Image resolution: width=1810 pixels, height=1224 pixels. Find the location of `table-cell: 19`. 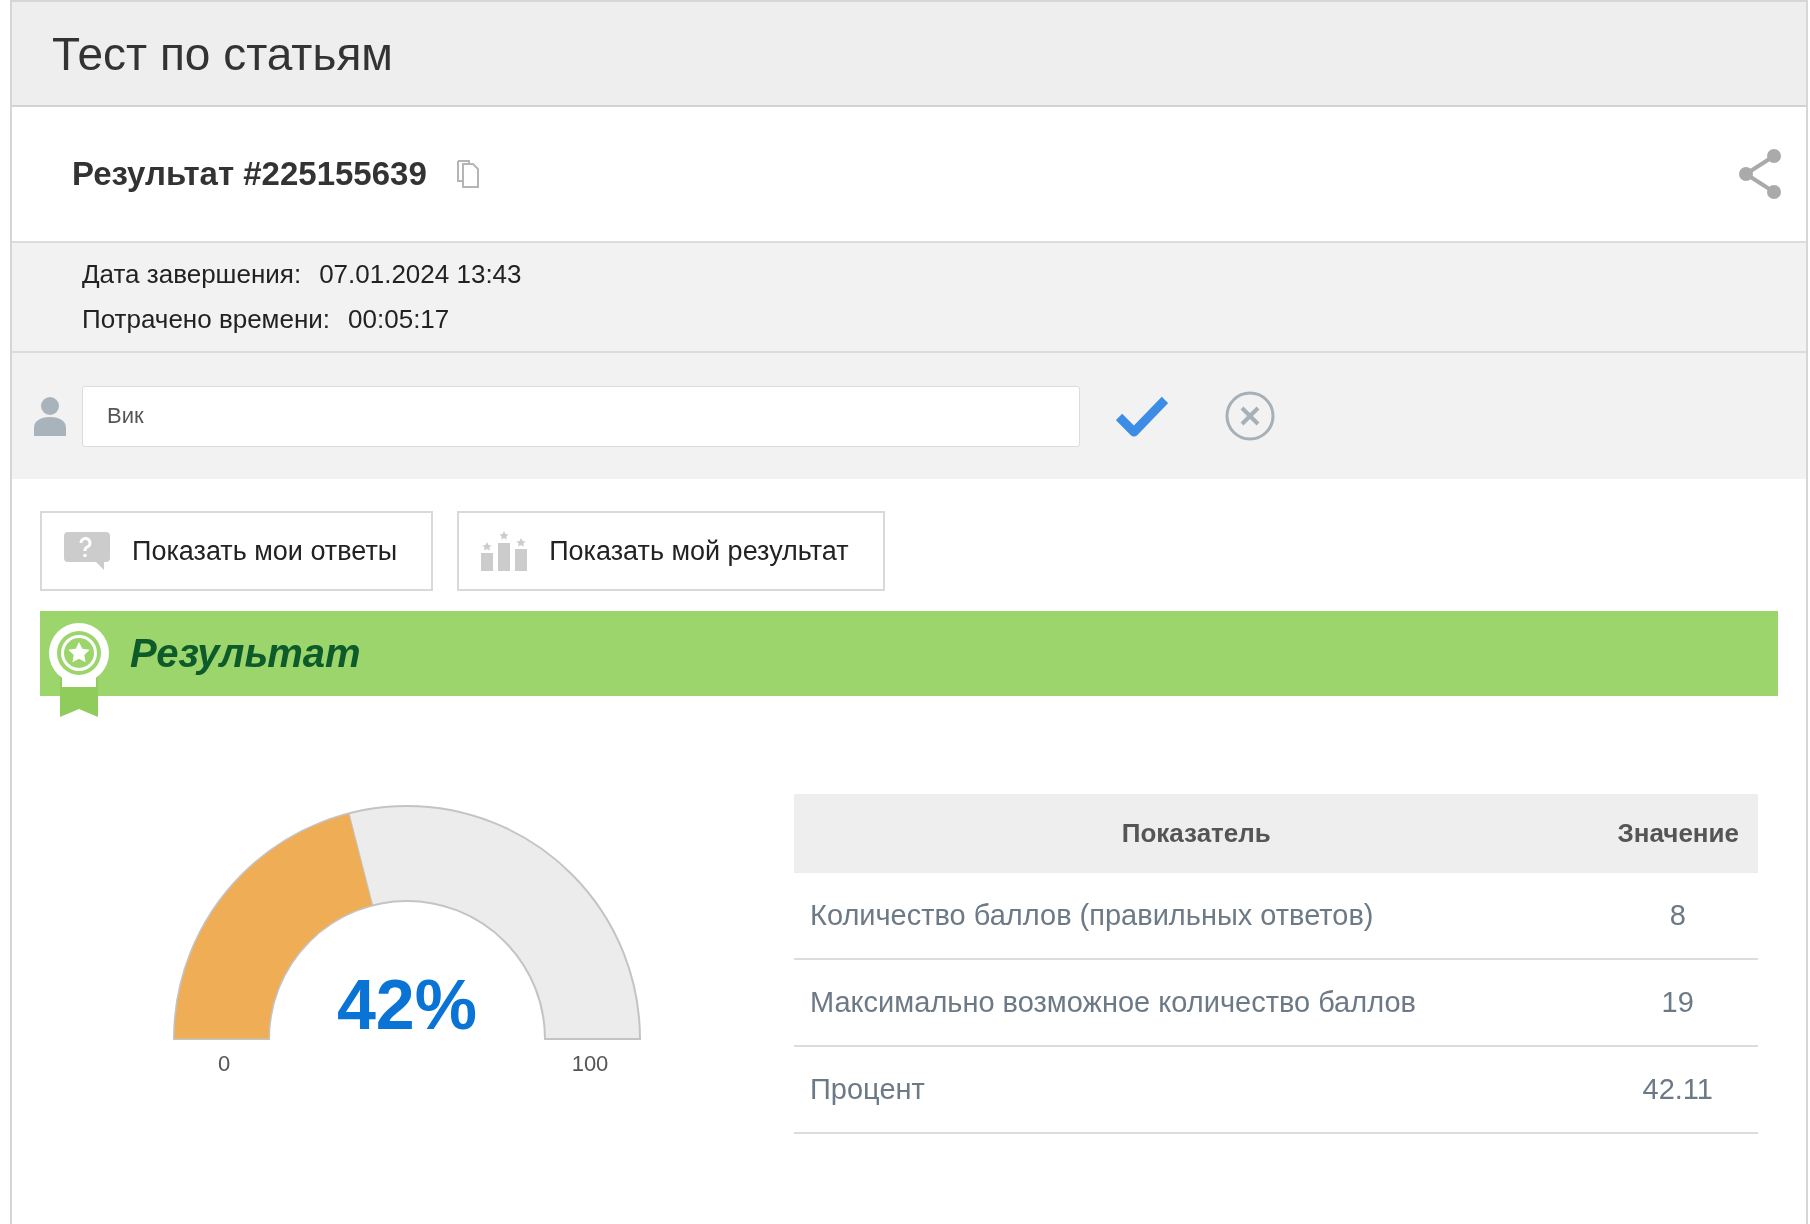

table-cell: 19 is located at coordinates (1678, 1002).